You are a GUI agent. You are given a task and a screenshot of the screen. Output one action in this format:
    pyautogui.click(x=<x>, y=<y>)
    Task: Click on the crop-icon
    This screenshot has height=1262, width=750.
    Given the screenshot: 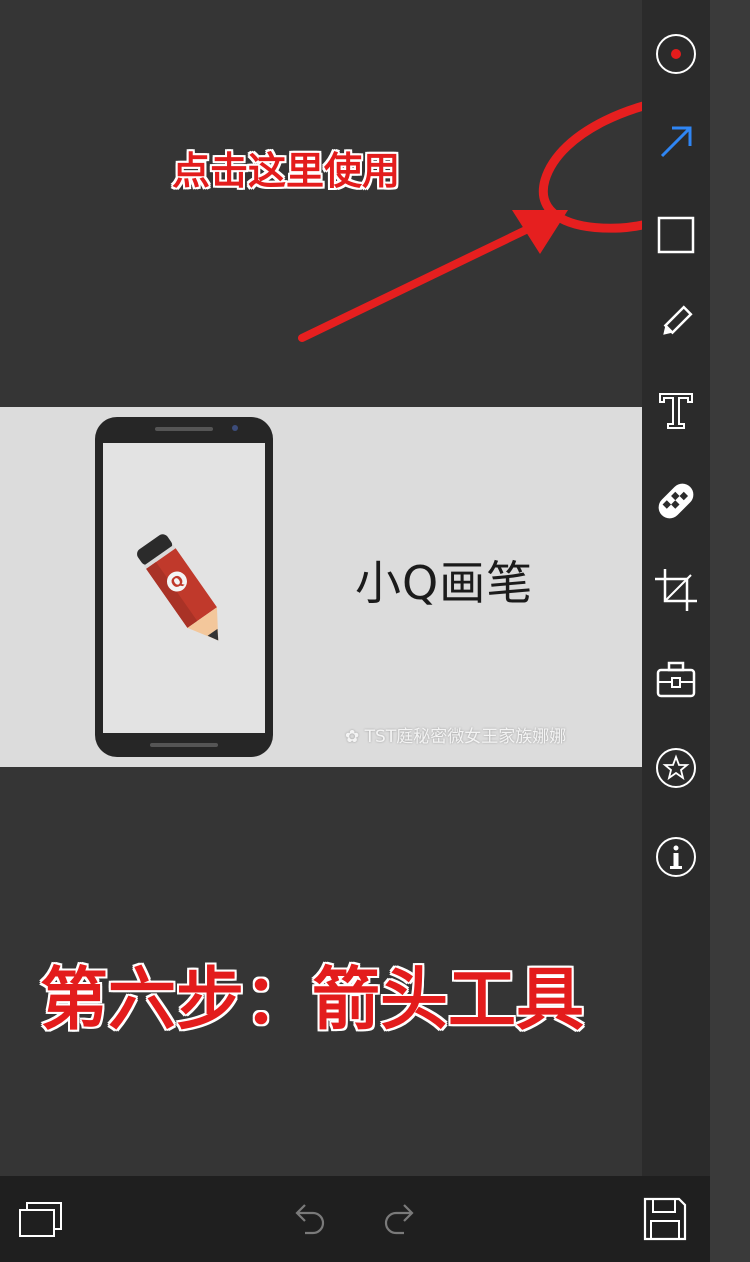 What is the action you would take?
    pyautogui.click(x=676, y=590)
    